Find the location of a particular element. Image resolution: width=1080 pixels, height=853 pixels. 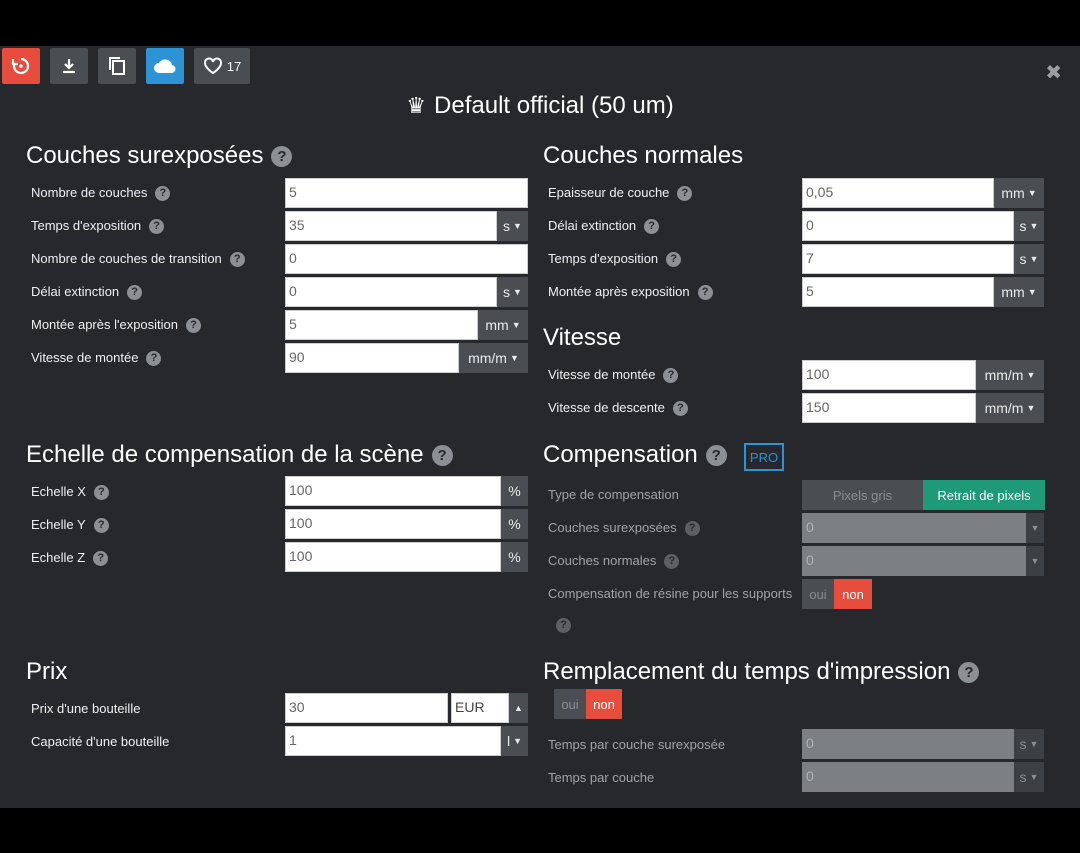

bottle-capacity-input: 1 is located at coordinates (393, 741).